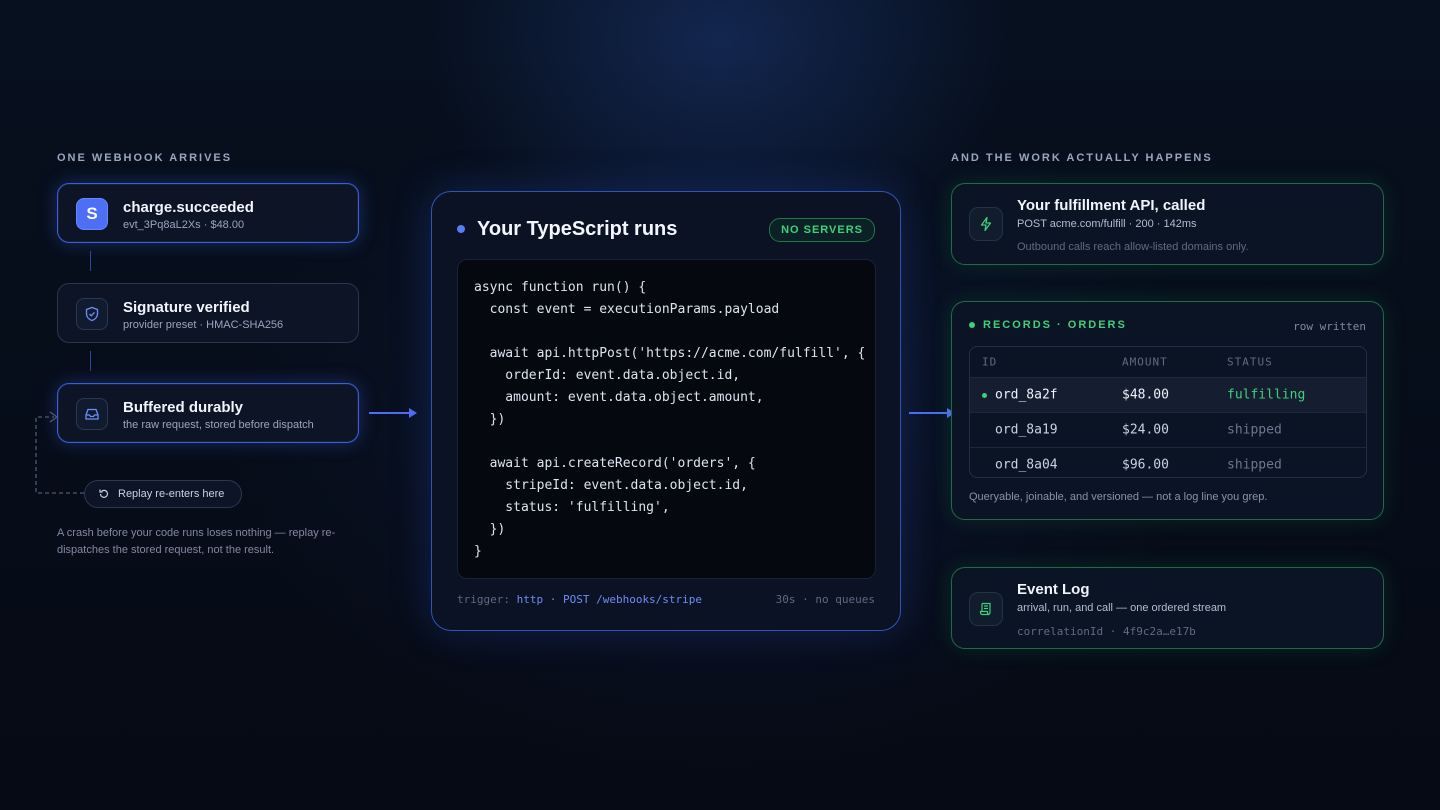 This screenshot has height=810, width=1440. What do you see at coordinates (145, 158) in the screenshot?
I see `section-label-left: ONE WEBHOOK ARRIVES` at bounding box center [145, 158].